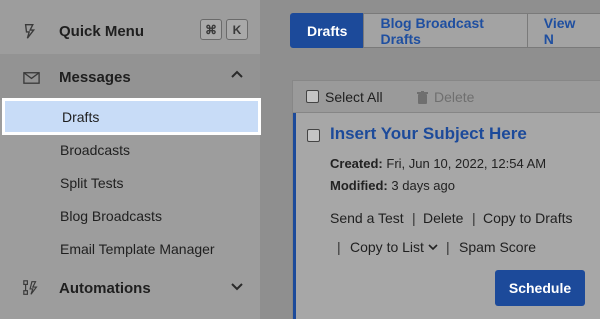 This screenshot has width=600, height=319. Describe the element at coordinates (540, 288) in the screenshot. I see `schedule-button: Schedule` at that location.